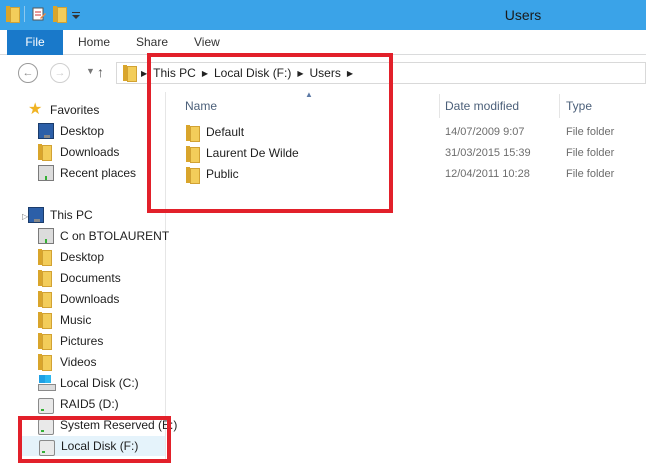 The width and height of the screenshot is (646, 463). I want to click on recent-places-icon, so click(46, 173).